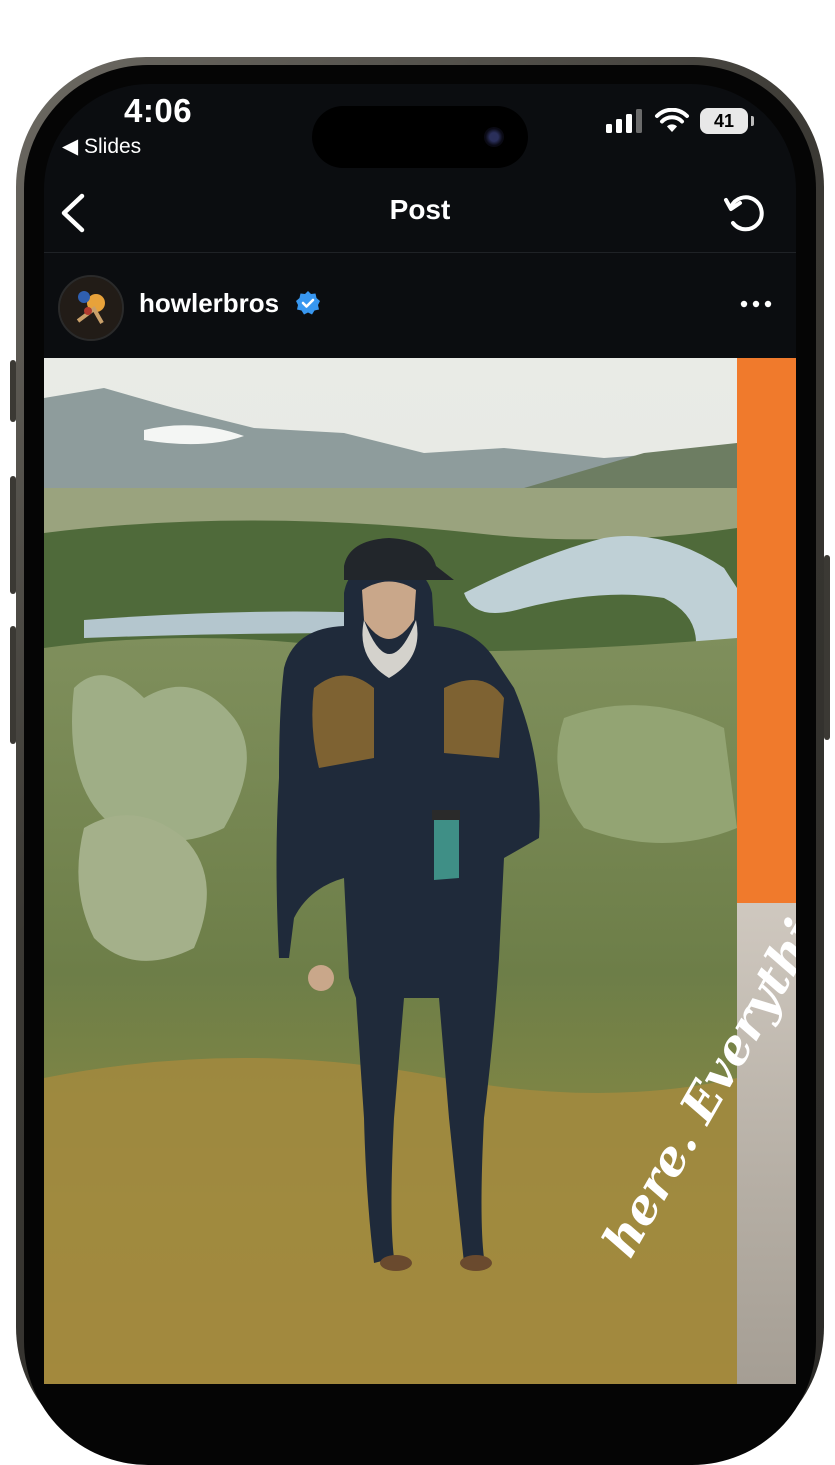 The width and height of the screenshot is (835, 1465). What do you see at coordinates (308, 303) in the screenshot?
I see `verified-badge-icon` at bounding box center [308, 303].